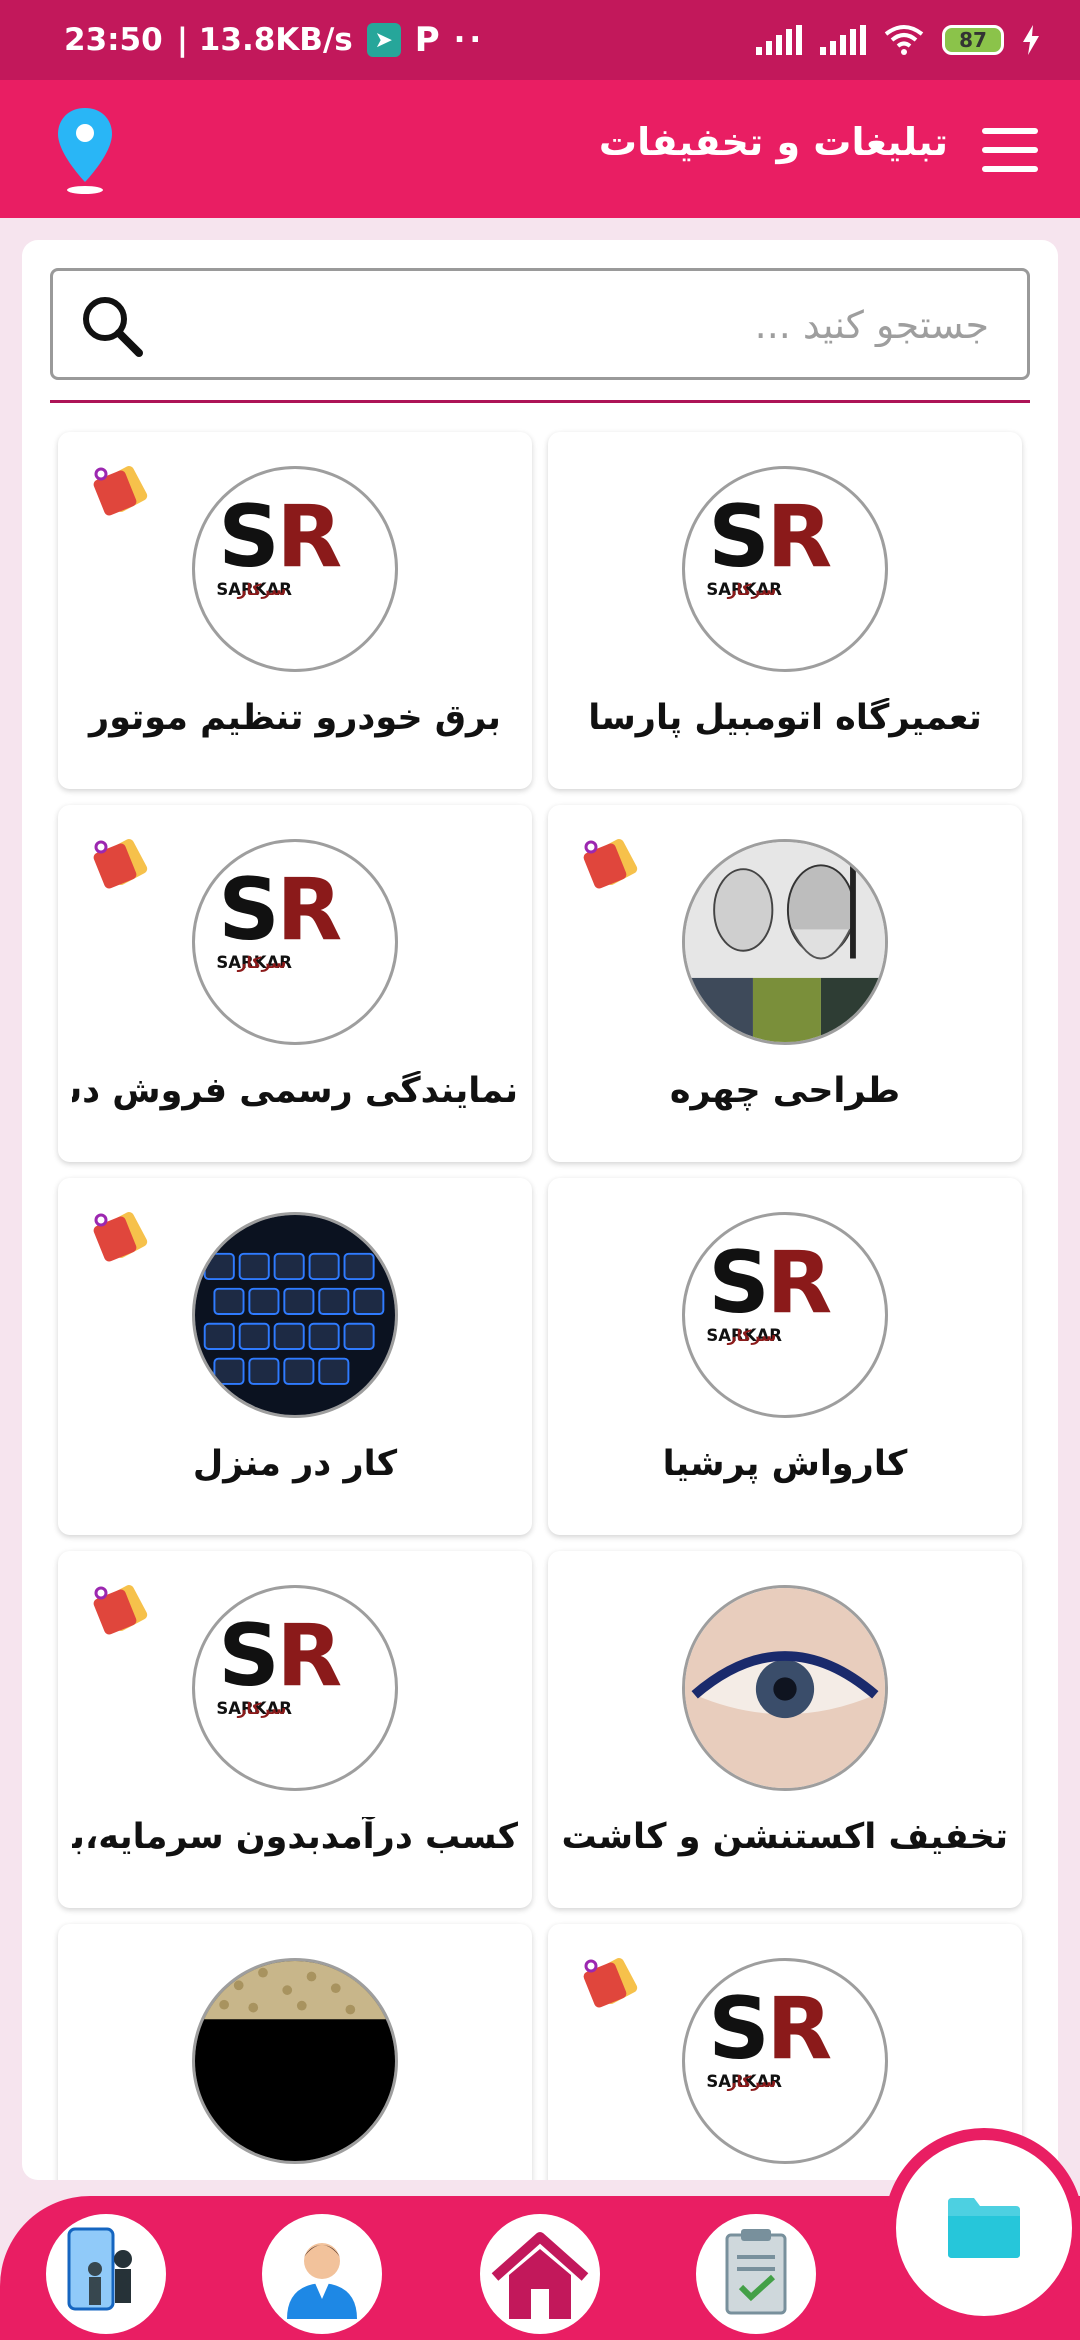  I want to click on location-pin-icon, so click(85, 150).